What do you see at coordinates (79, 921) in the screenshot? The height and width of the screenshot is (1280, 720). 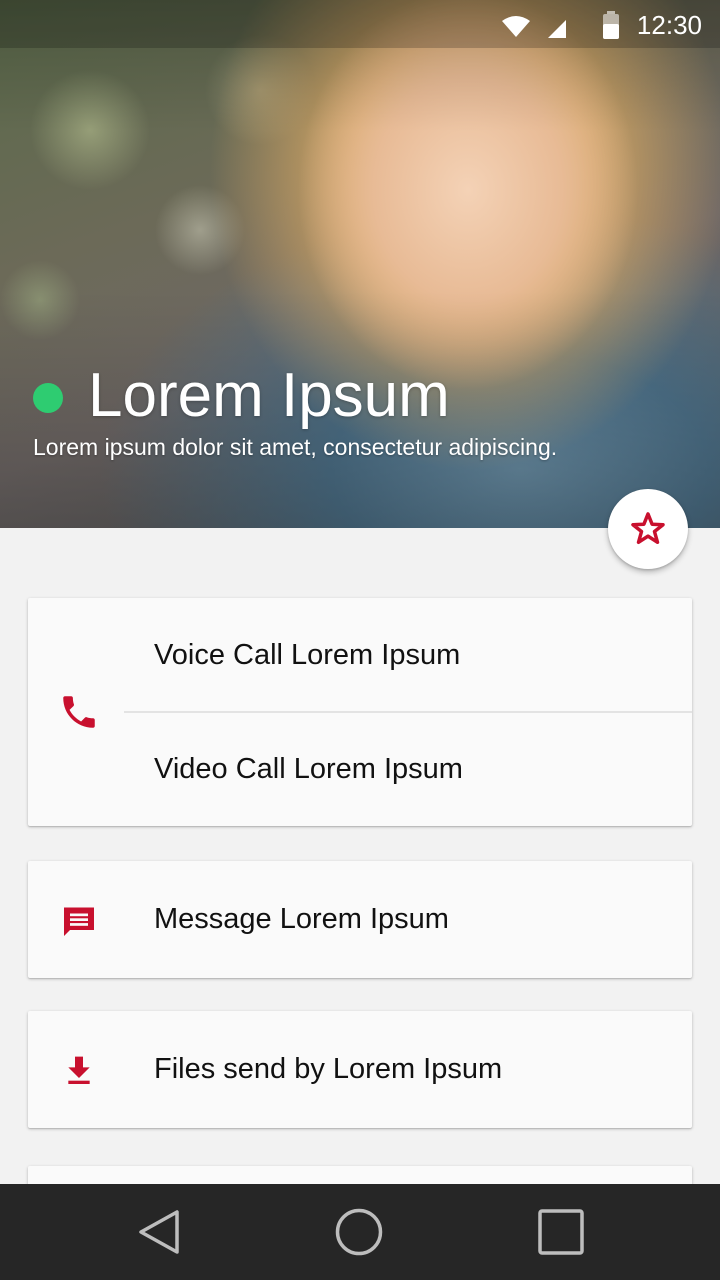 I see `message-icon` at bounding box center [79, 921].